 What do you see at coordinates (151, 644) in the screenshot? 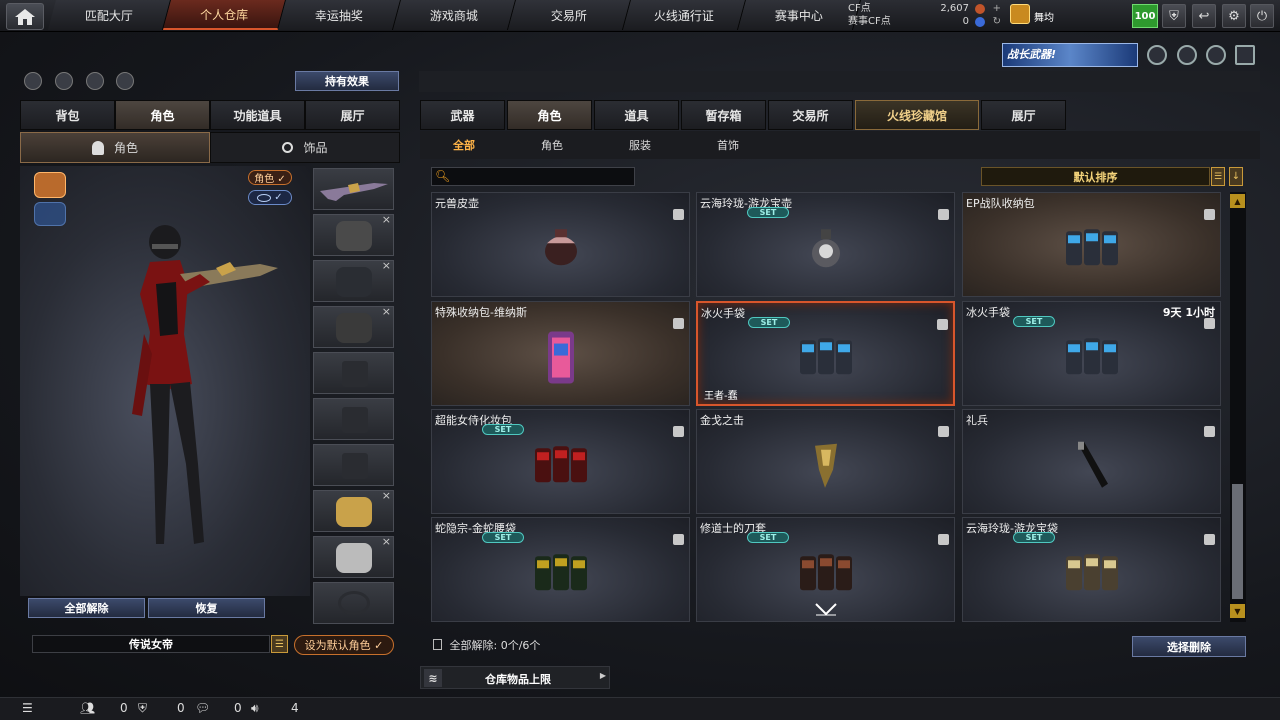
I see `character-name-field: 传说女帝` at bounding box center [151, 644].